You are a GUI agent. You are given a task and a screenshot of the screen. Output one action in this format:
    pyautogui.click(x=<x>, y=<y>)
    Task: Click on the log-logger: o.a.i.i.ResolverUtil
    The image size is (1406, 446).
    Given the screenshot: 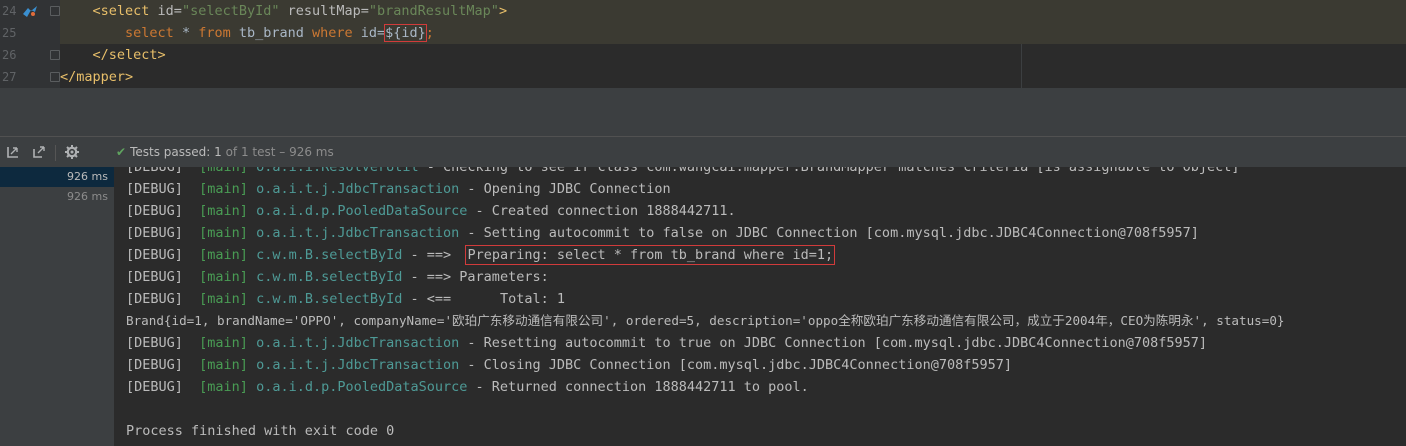 What is the action you would take?
    pyautogui.click(x=337, y=171)
    